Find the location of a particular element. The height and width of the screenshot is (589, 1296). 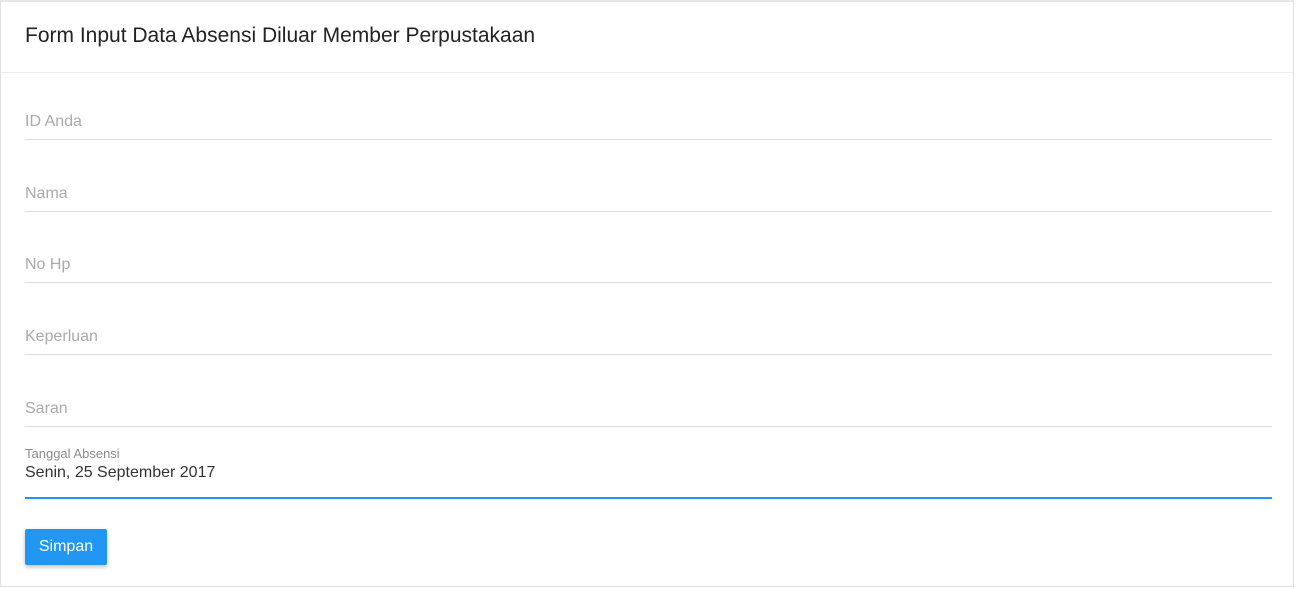

nama-field is located at coordinates (648, 189).